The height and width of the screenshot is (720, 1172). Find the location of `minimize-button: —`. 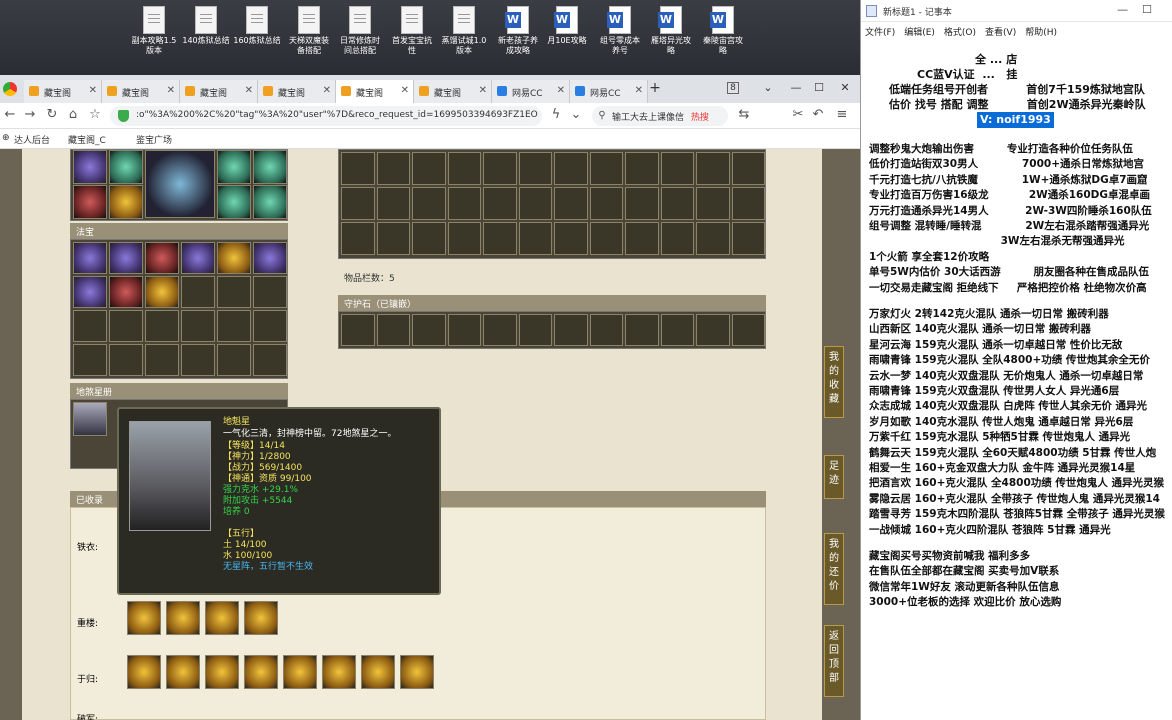

minimize-button: — is located at coordinates (796, 88).